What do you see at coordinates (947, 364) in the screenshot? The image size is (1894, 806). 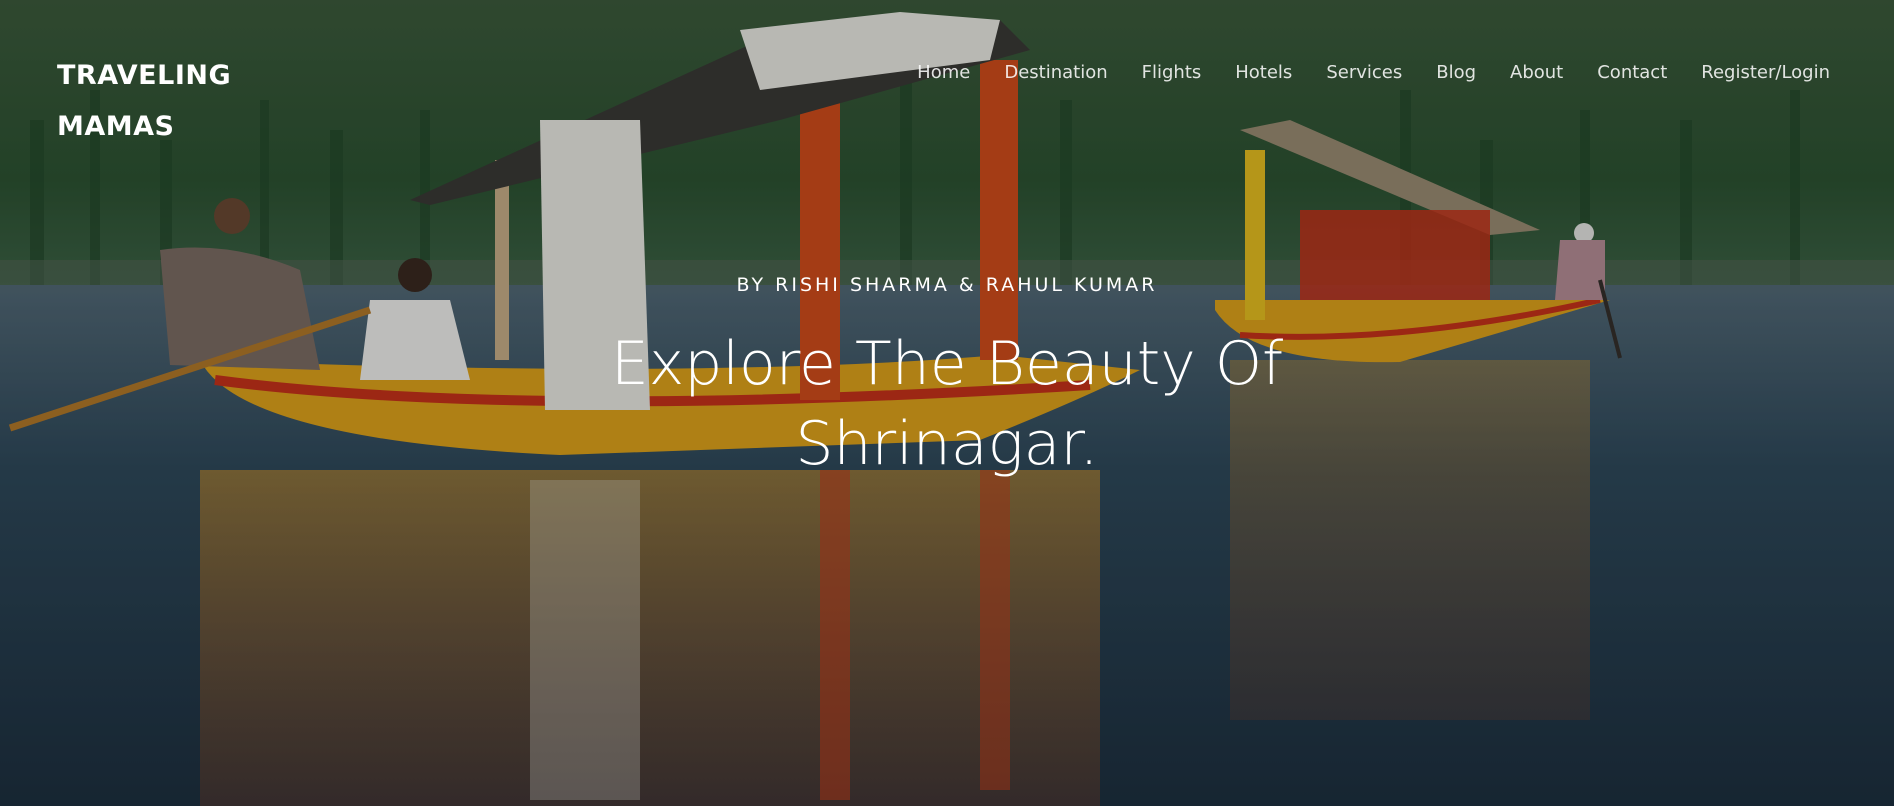 I see `hero-title-line-1: Explore The Beauty Of` at bounding box center [947, 364].